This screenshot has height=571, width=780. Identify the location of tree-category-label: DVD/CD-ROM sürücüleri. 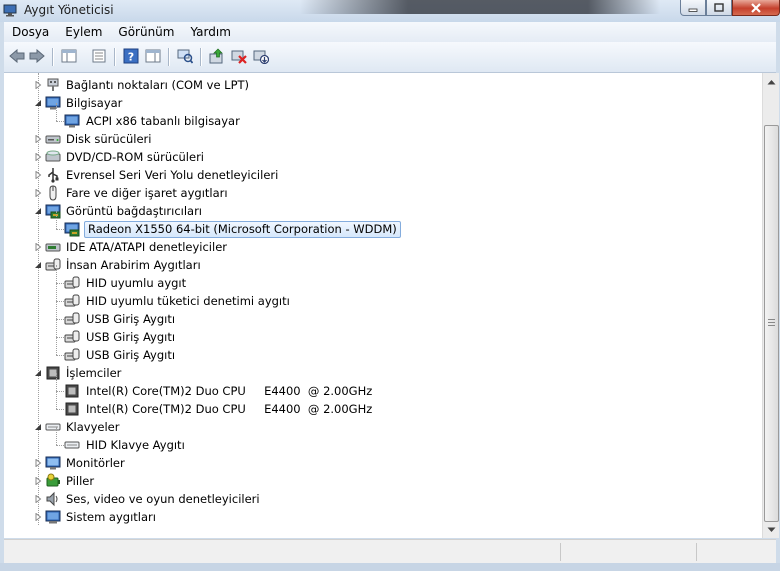
(135, 157).